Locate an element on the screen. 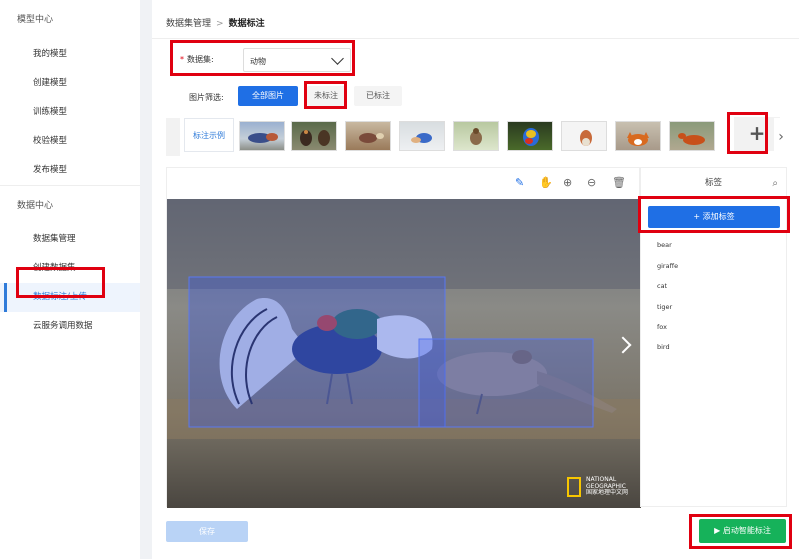  sidebar-section-data-center: 数据中心 is located at coordinates (70, 205).